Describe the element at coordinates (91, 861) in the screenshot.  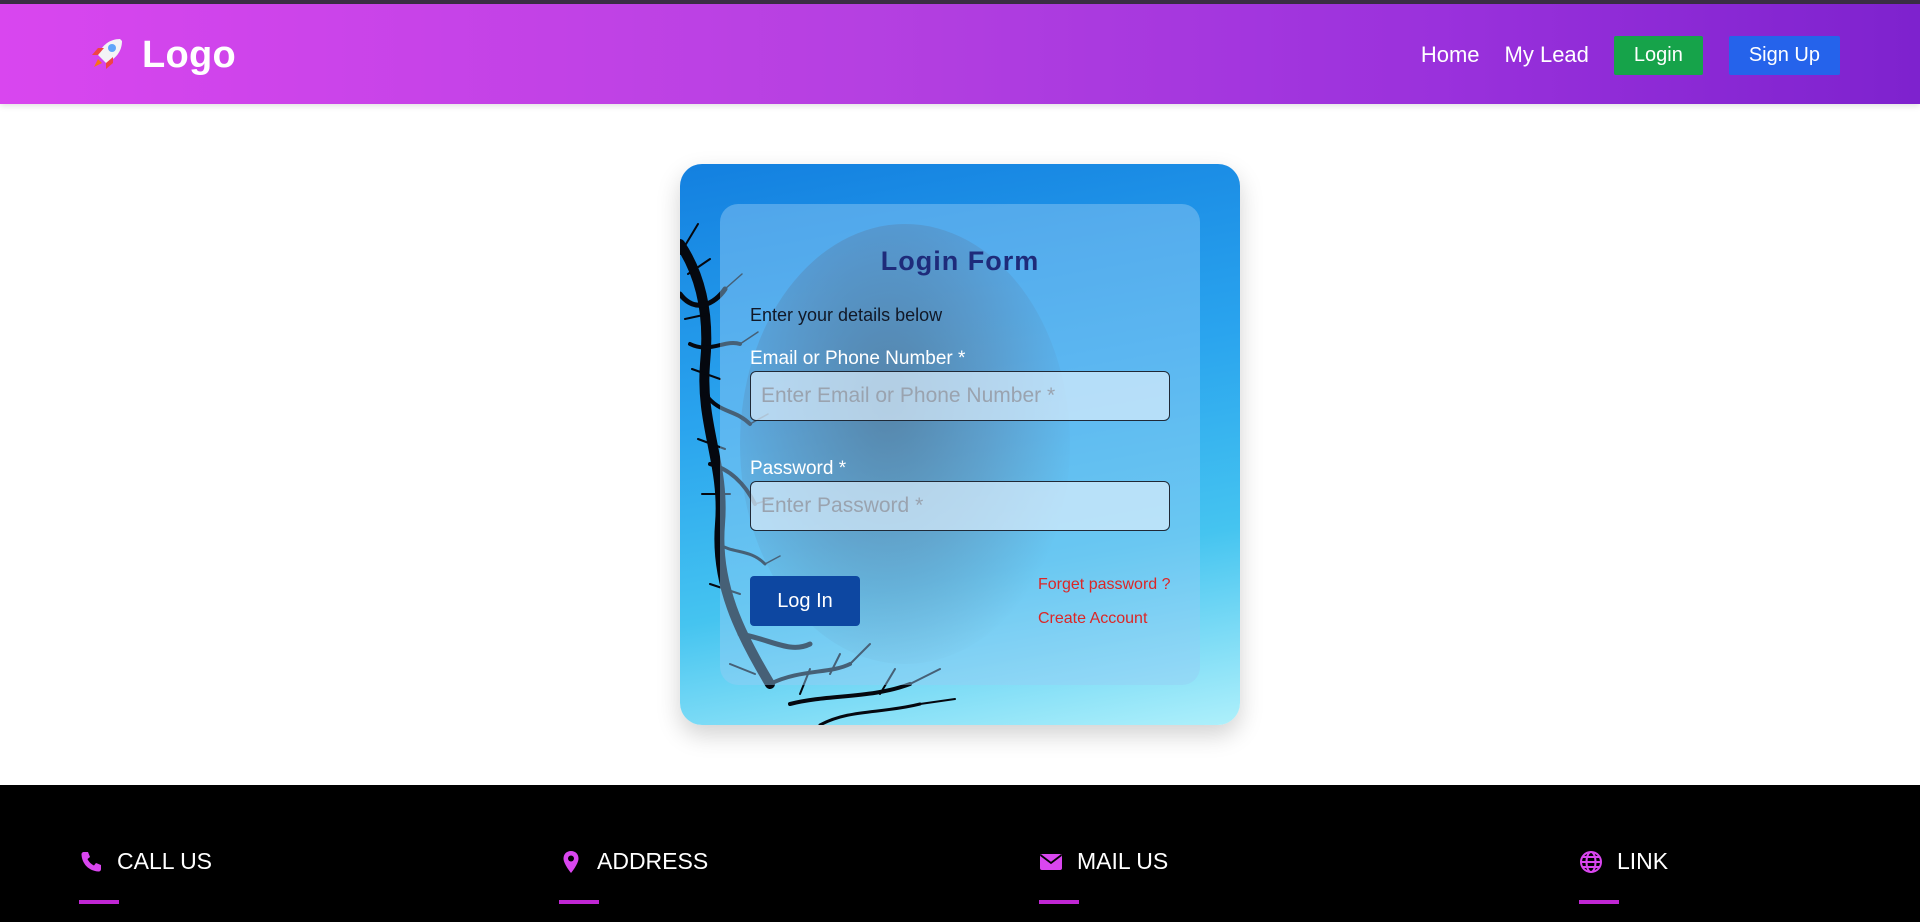
I see `phone-icon` at that location.